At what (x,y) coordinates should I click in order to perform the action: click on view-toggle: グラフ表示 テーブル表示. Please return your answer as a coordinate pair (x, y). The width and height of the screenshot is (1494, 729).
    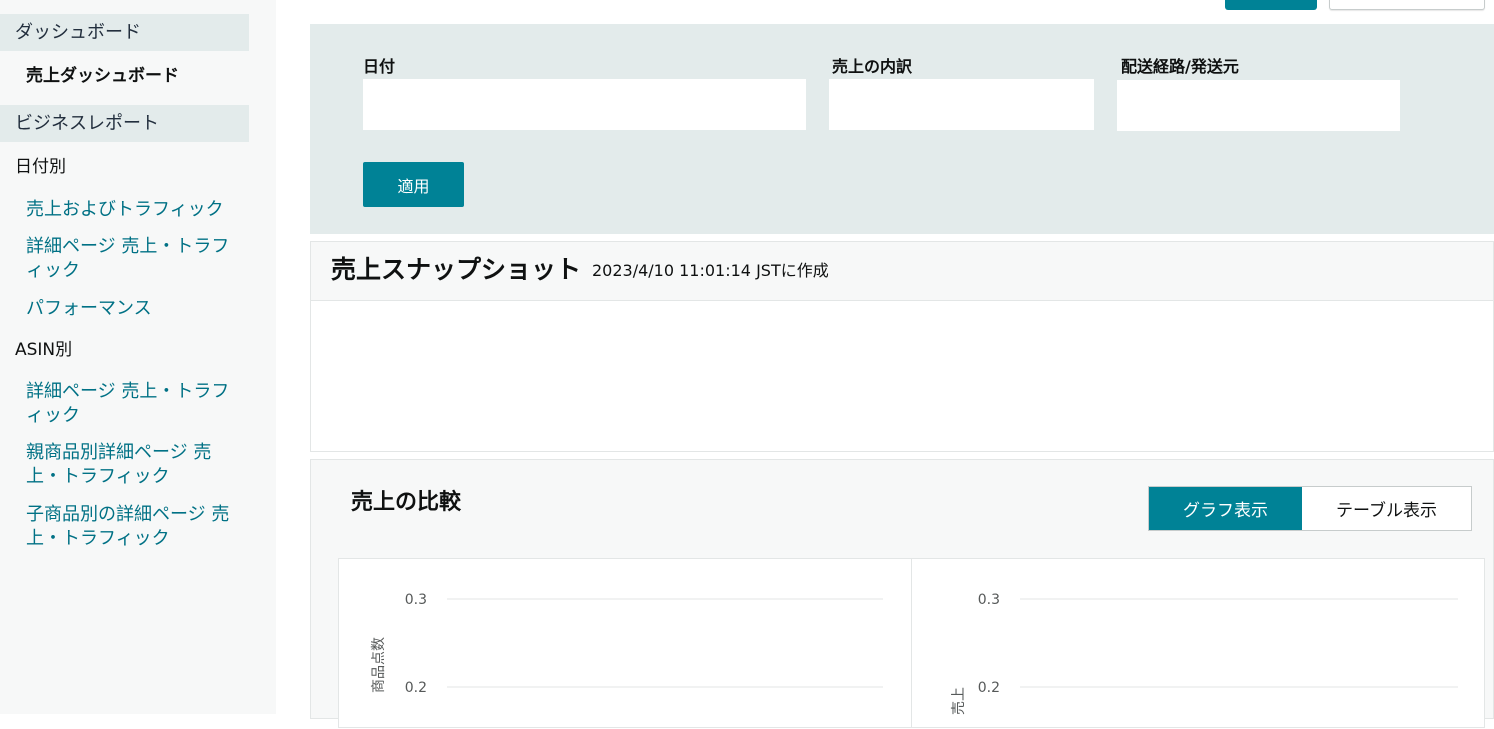
    Looking at the image, I should click on (1310, 508).